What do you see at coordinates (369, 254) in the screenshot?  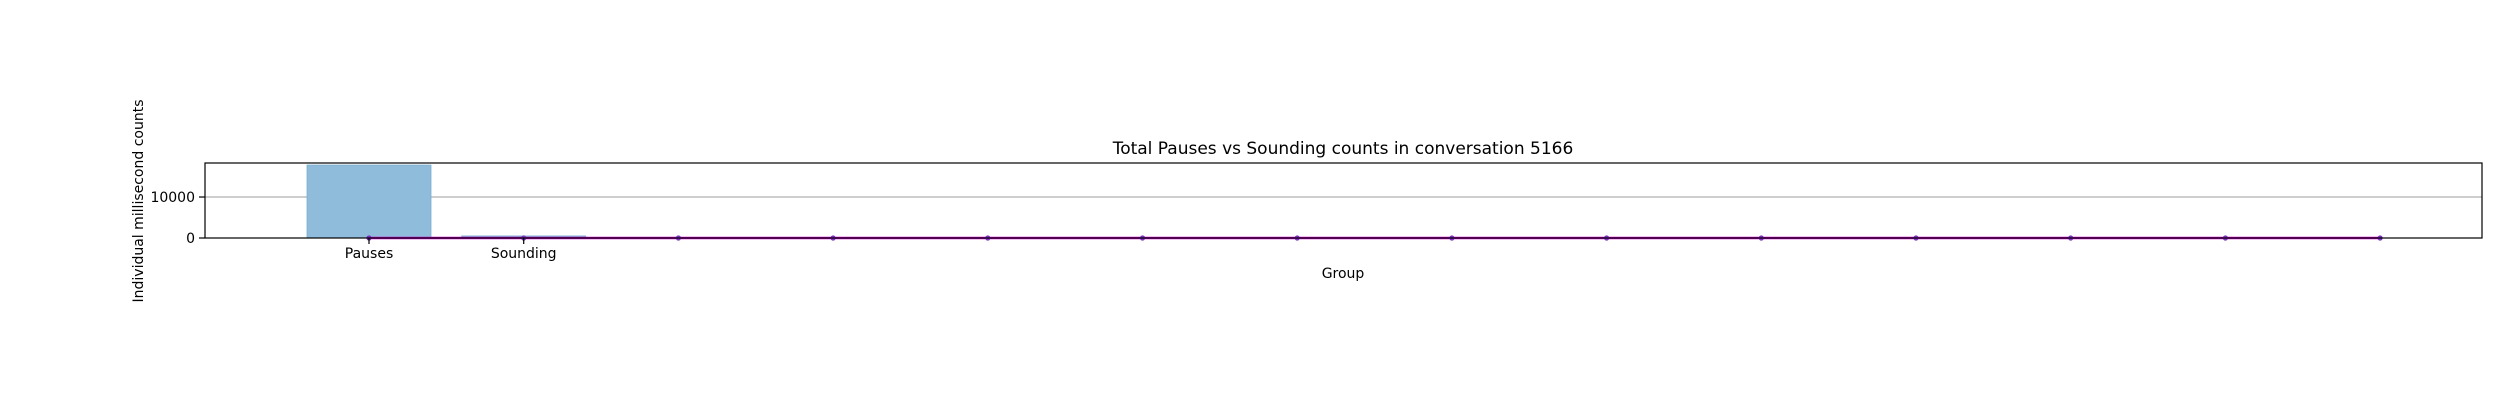 I see `x-tick-label: Pauses` at bounding box center [369, 254].